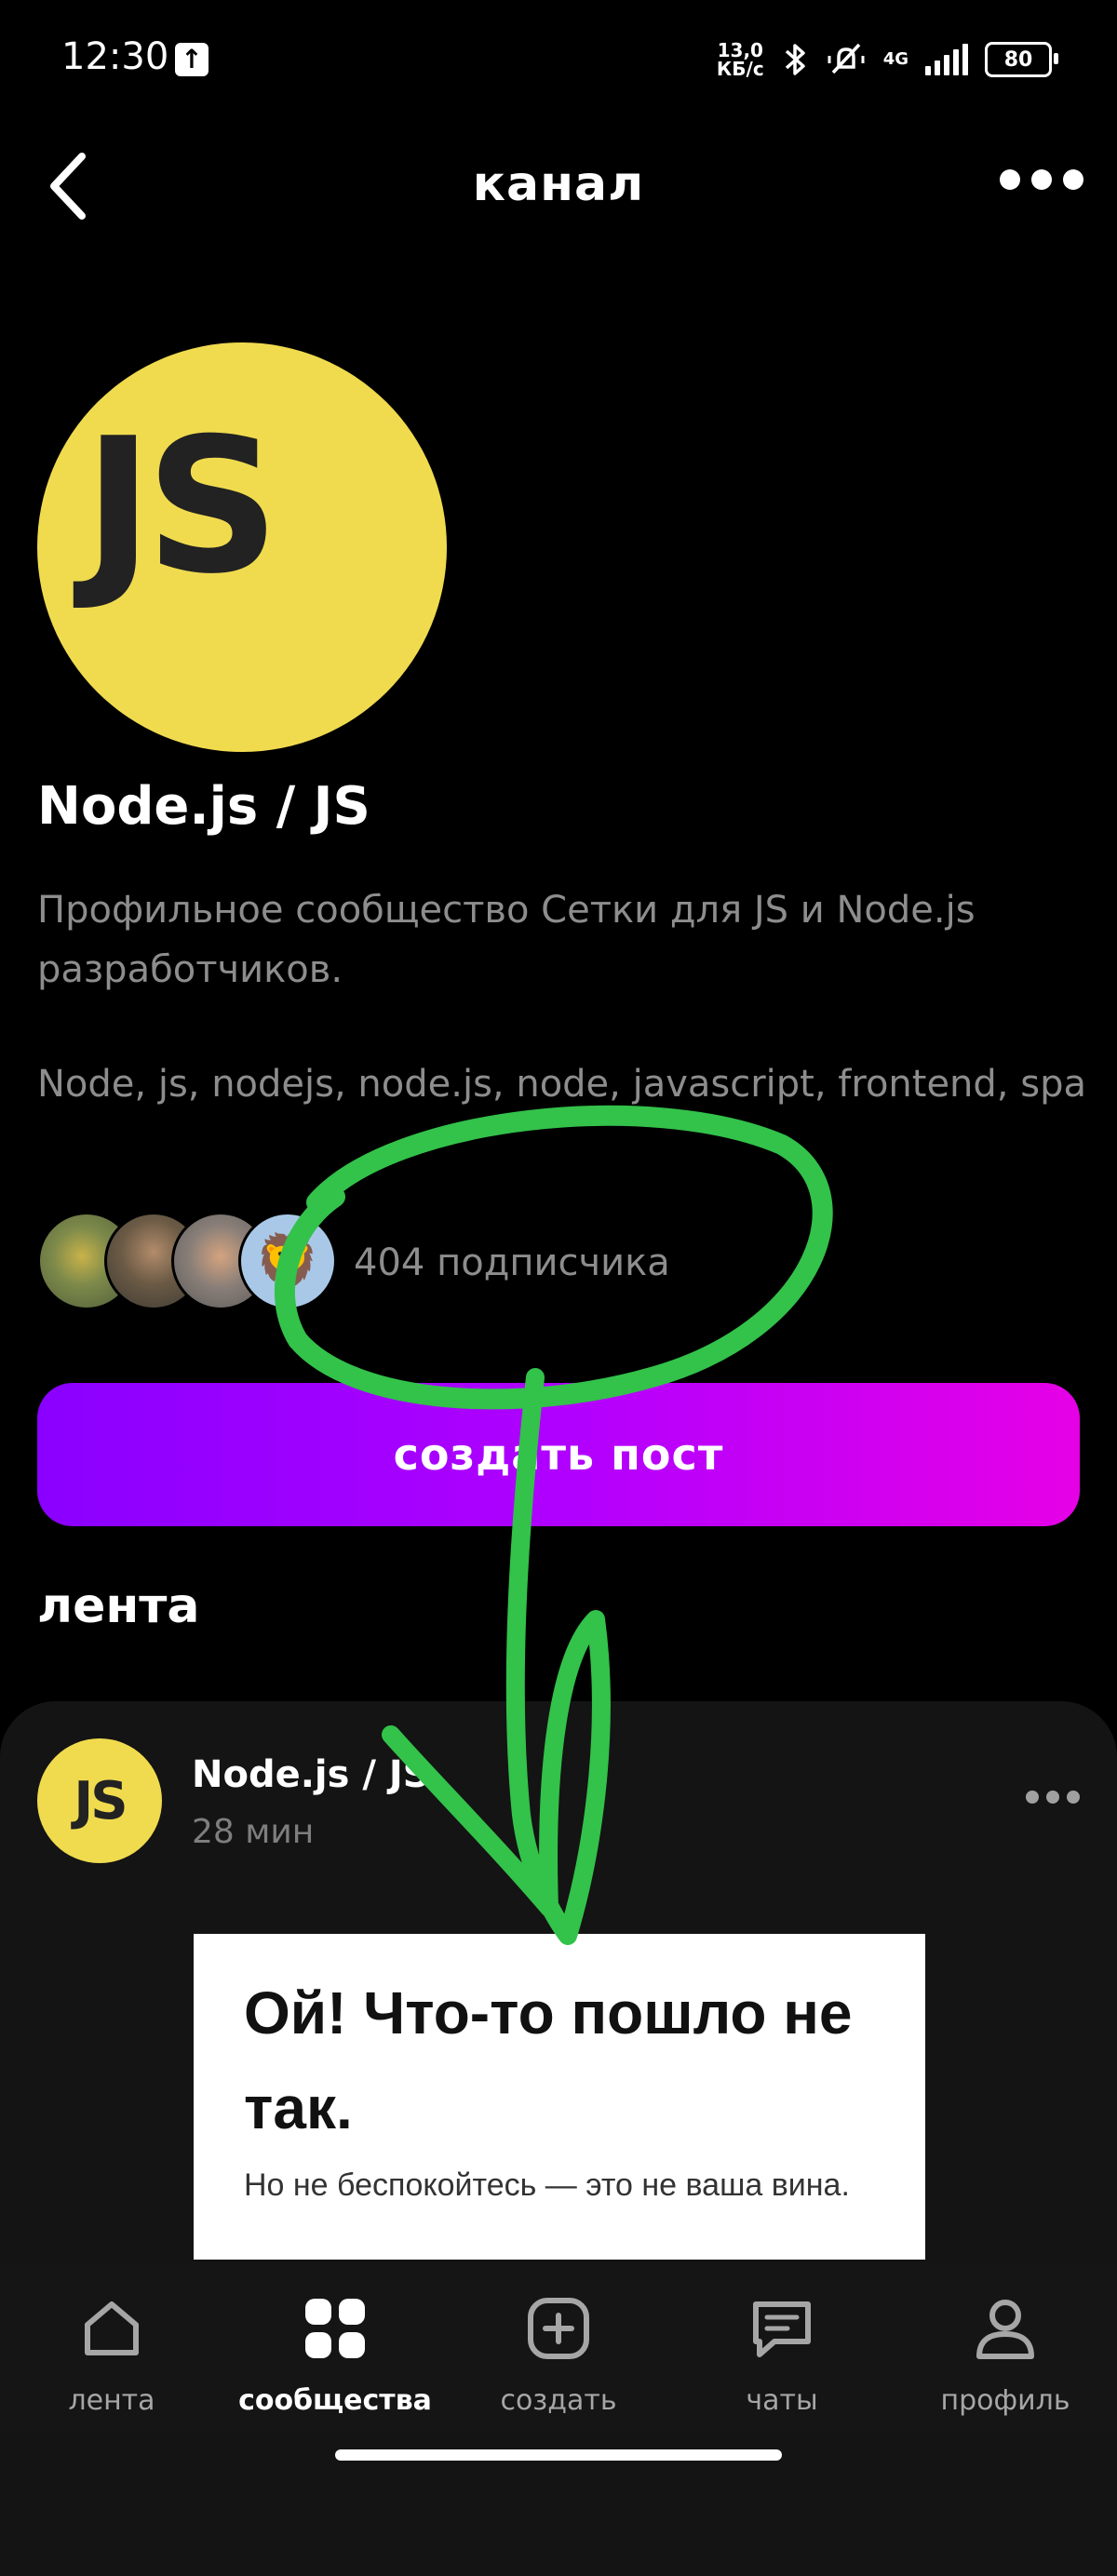 The width and height of the screenshot is (1117, 2576). I want to click on signal-icon, so click(946, 59).